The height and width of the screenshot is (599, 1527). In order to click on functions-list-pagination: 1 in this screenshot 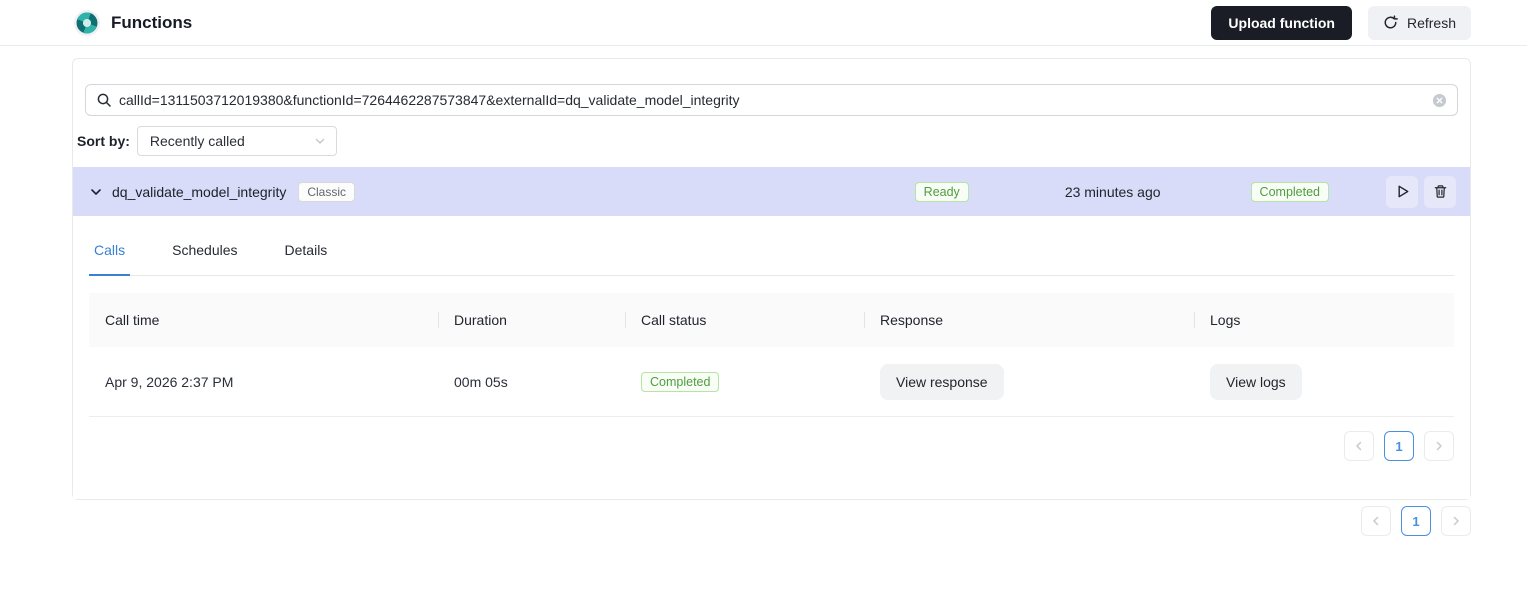, I will do `click(771, 521)`.